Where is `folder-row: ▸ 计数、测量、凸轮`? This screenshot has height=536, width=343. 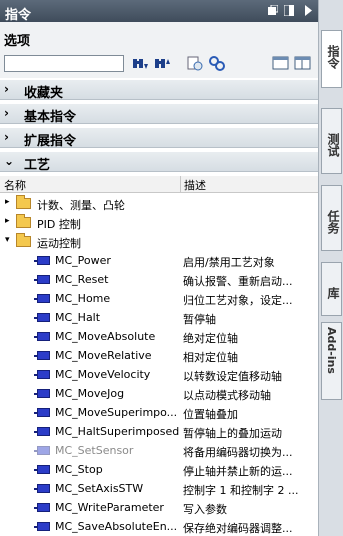 folder-row: ▸ 计数、测量、凸轮 is located at coordinates (159, 203).